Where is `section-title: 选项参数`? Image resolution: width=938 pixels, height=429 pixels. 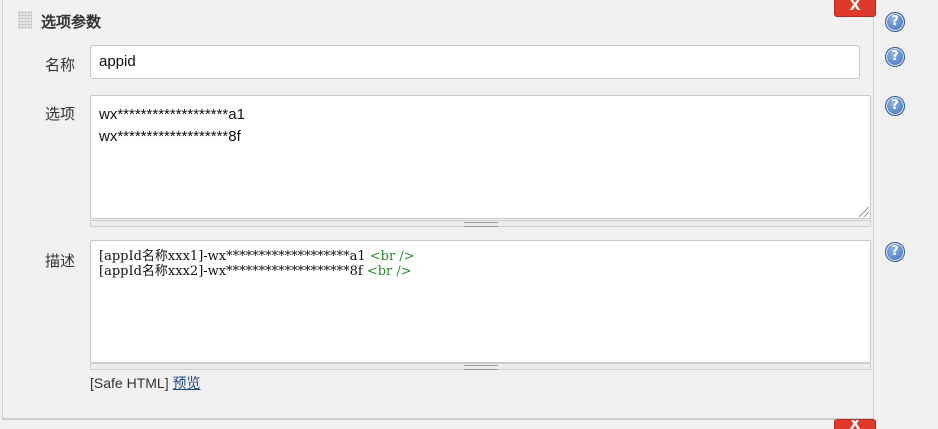
section-title: 选项参数 is located at coordinates (71, 22).